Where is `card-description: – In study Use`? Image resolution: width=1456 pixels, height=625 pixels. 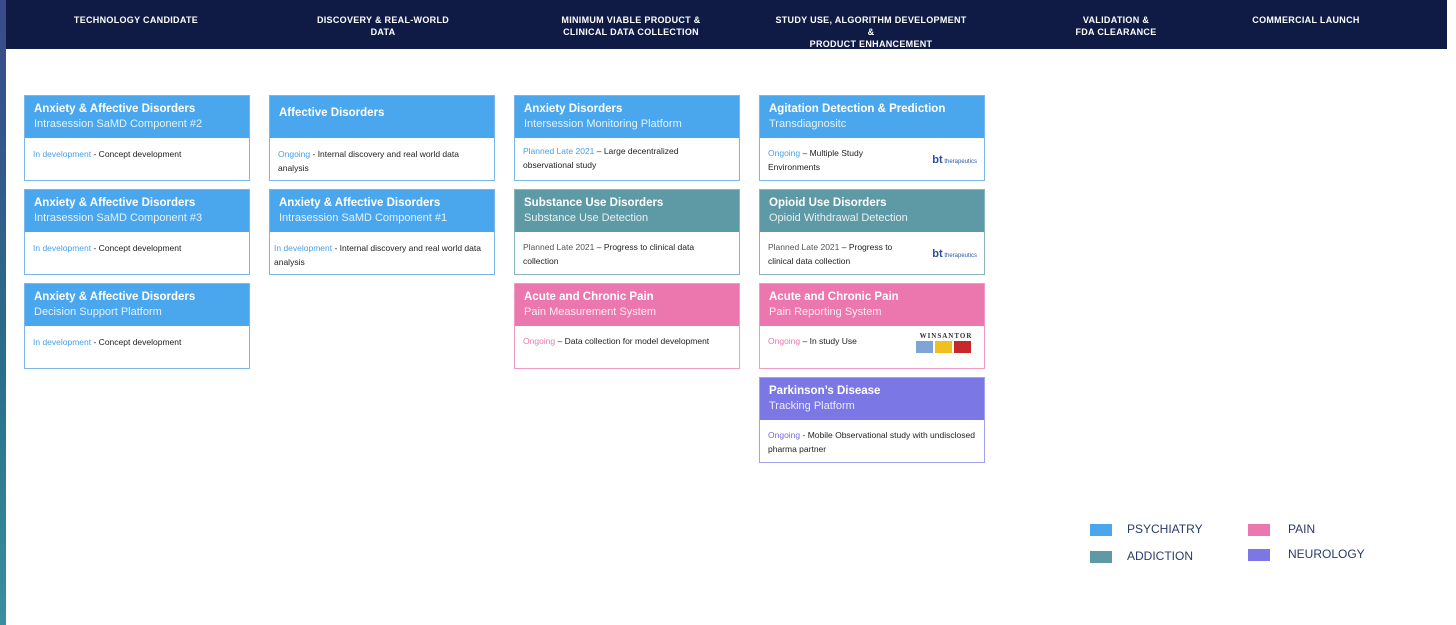 card-description: – In study Use is located at coordinates (828, 341).